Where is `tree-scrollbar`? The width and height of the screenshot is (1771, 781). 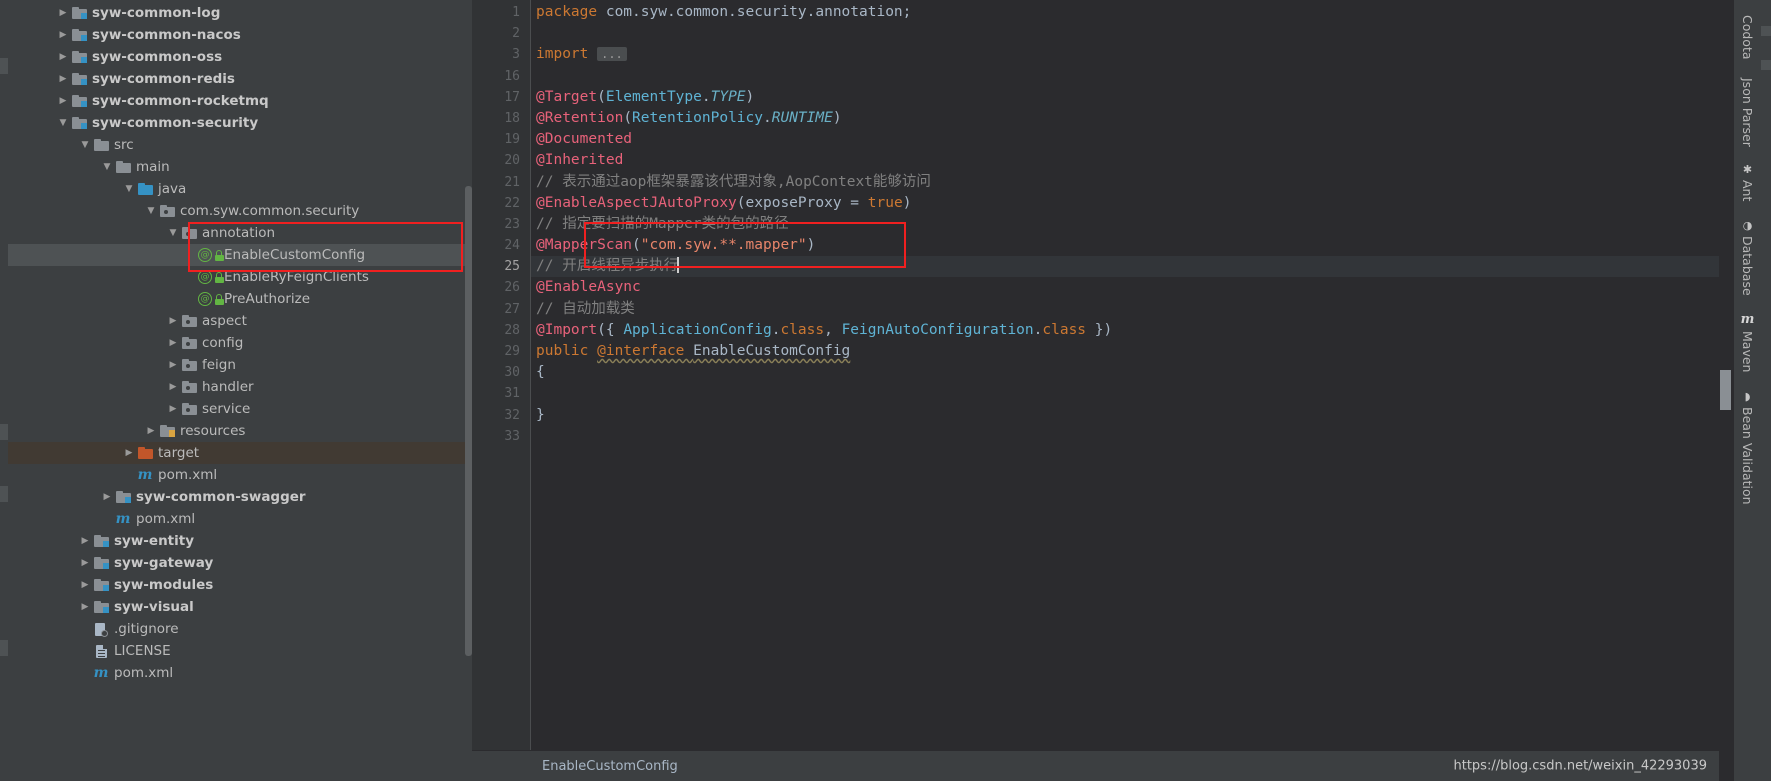 tree-scrollbar is located at coordinates (468, 421).